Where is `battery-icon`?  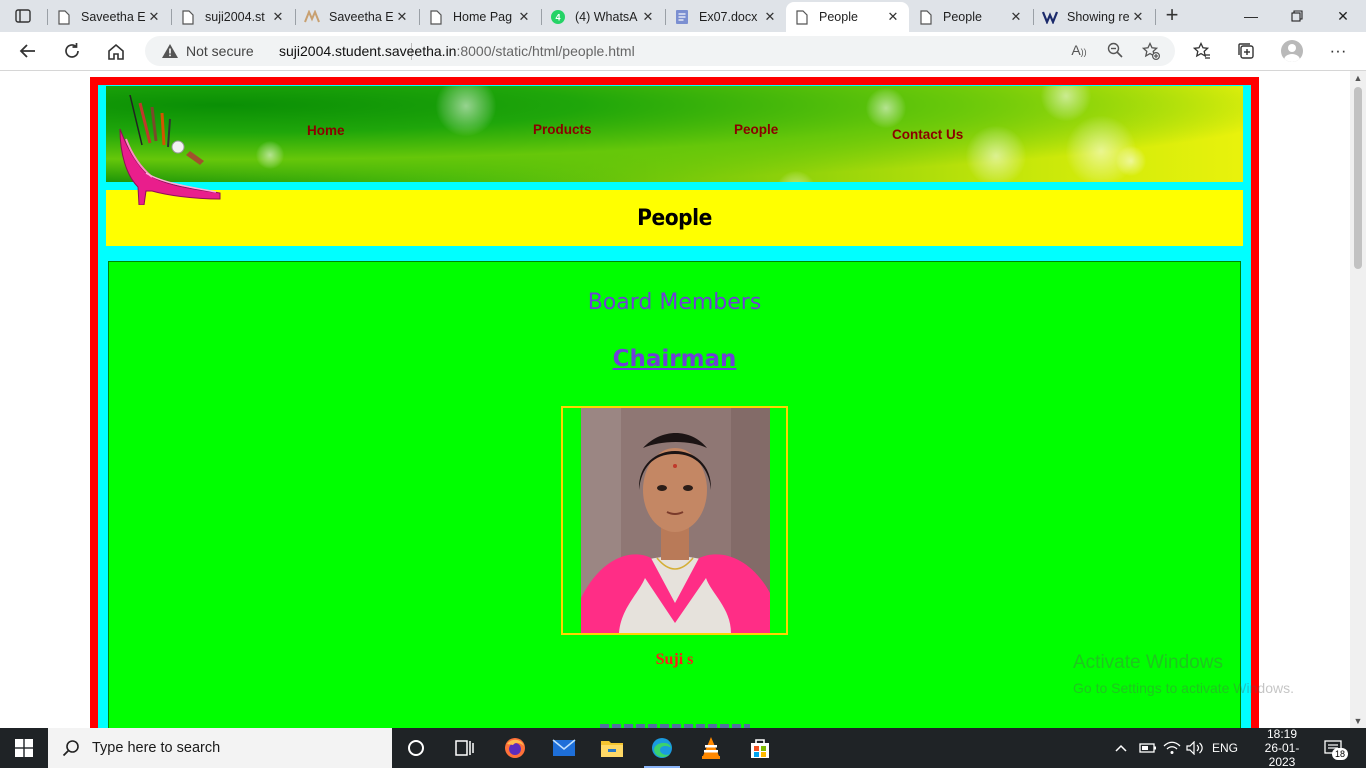 battery-icon is located at coordinates (1148, 748).